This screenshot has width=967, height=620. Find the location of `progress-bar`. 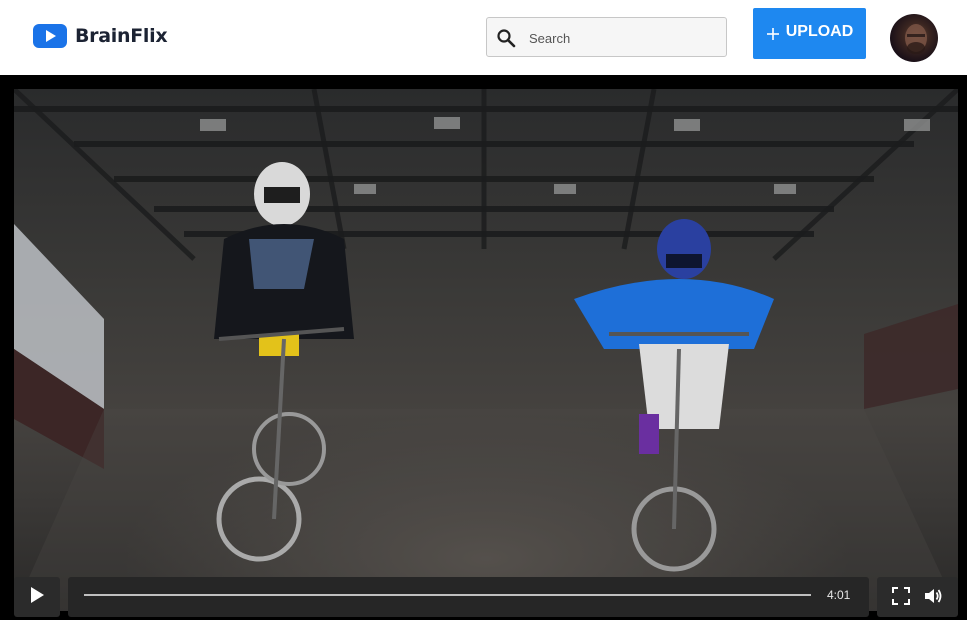

progress-bar is located at coordinates (447, 595).